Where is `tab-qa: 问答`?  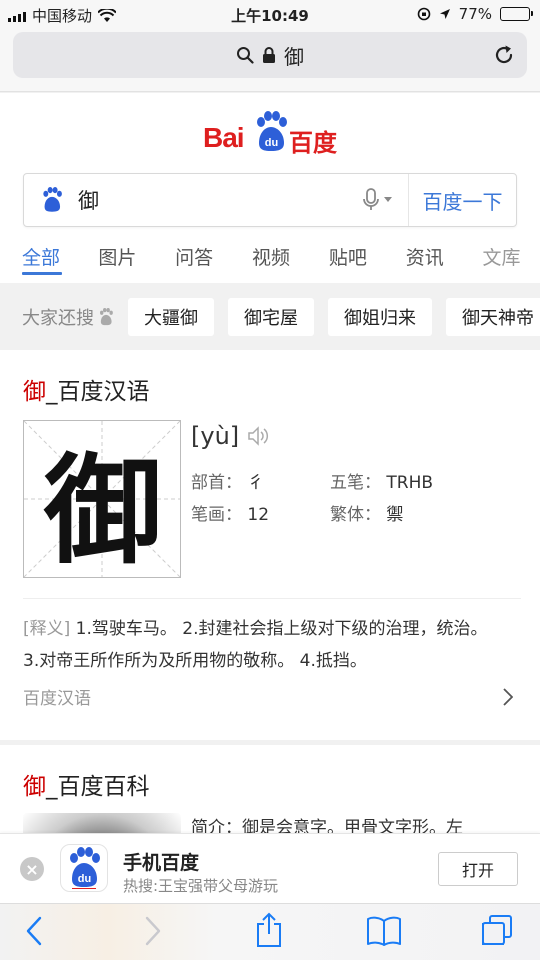 tab-qa: 问答 is located at coordinates (194, 260).